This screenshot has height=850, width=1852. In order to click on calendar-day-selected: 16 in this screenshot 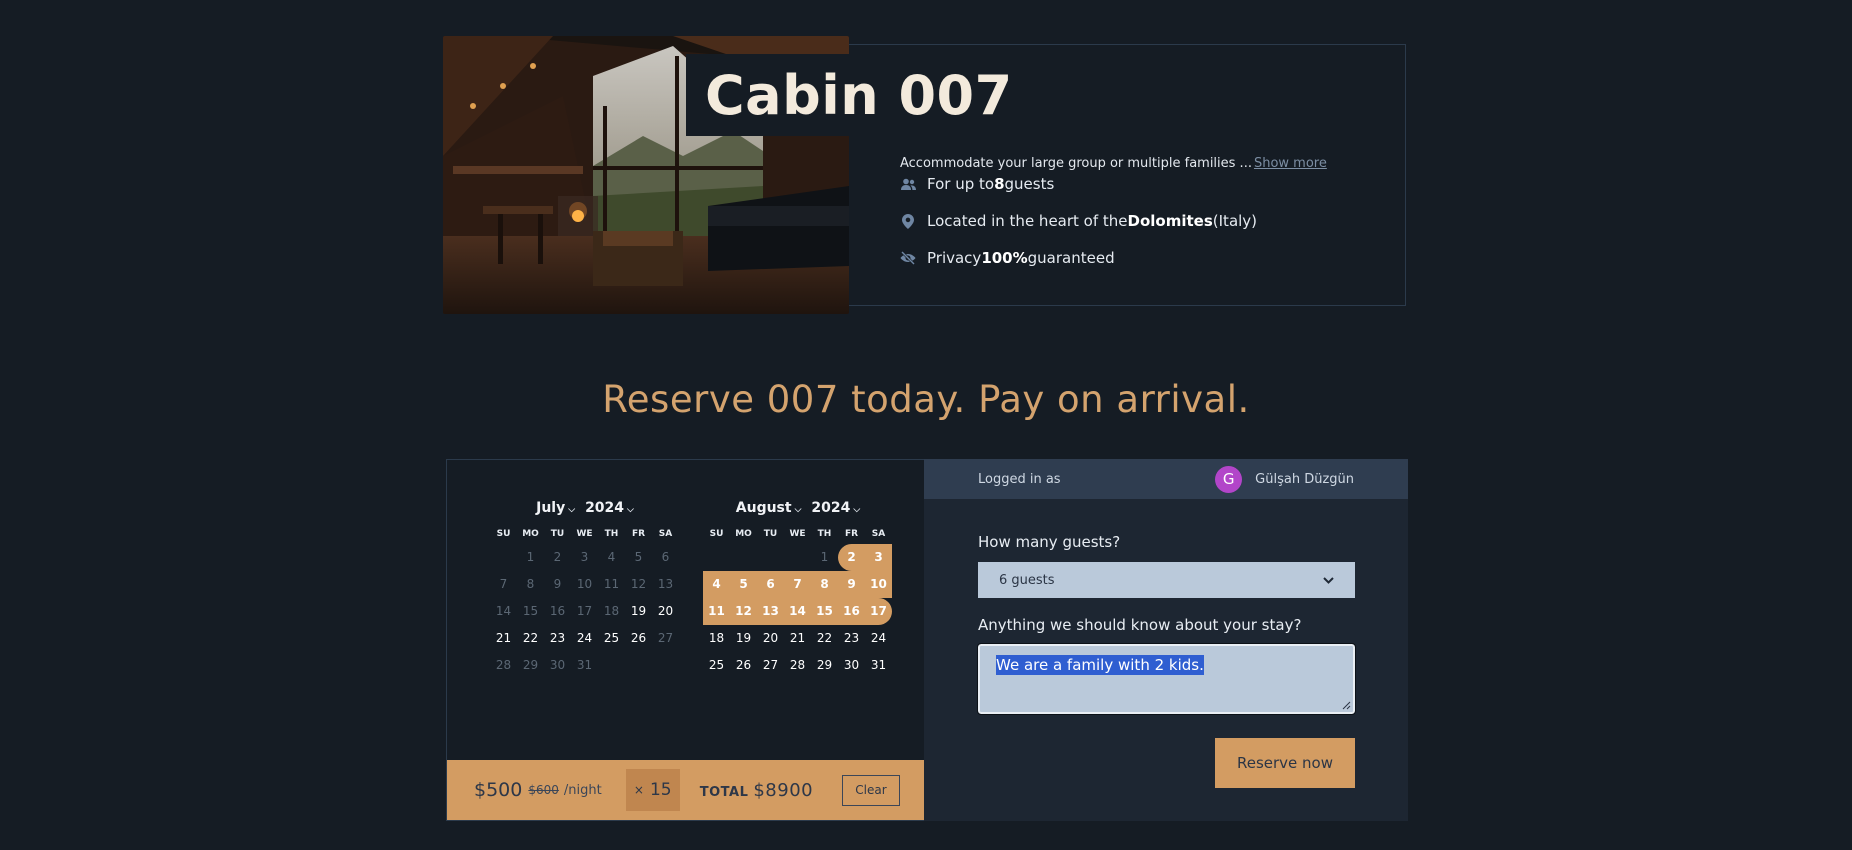, I will do `click(851, 611)`.